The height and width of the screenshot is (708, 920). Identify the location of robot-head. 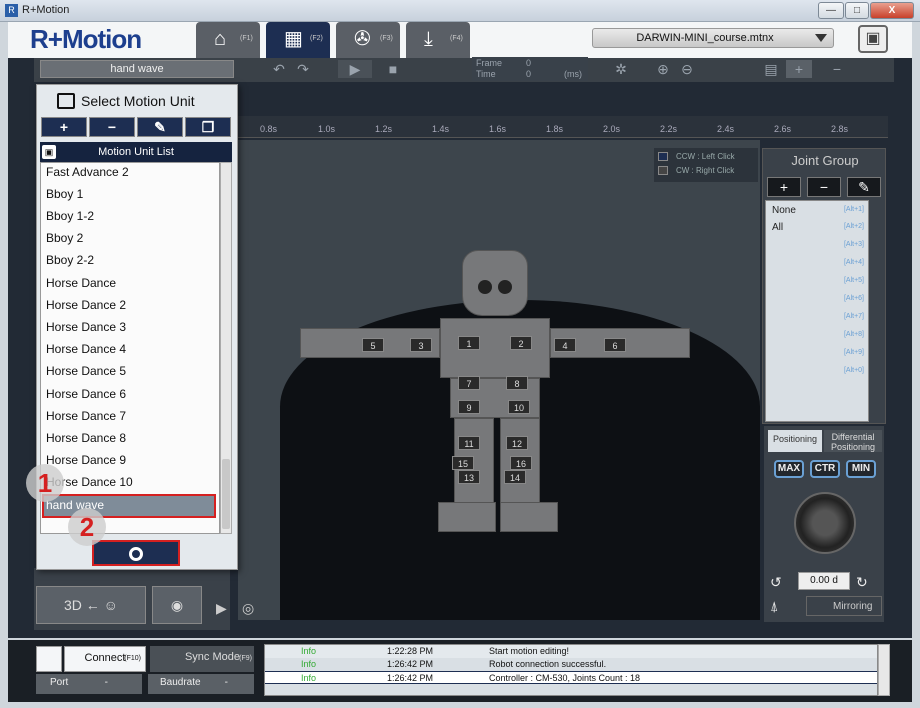
(495, 283).